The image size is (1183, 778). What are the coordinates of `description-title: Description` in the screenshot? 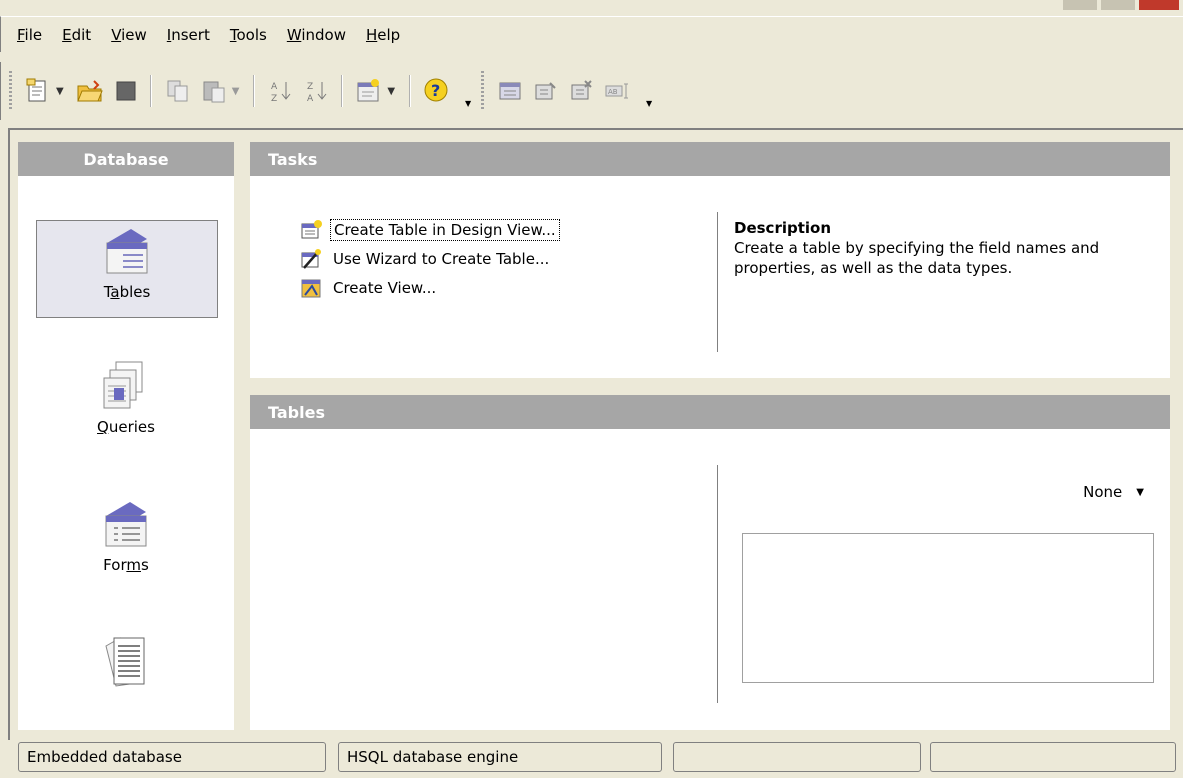 It's located at (783, 228).